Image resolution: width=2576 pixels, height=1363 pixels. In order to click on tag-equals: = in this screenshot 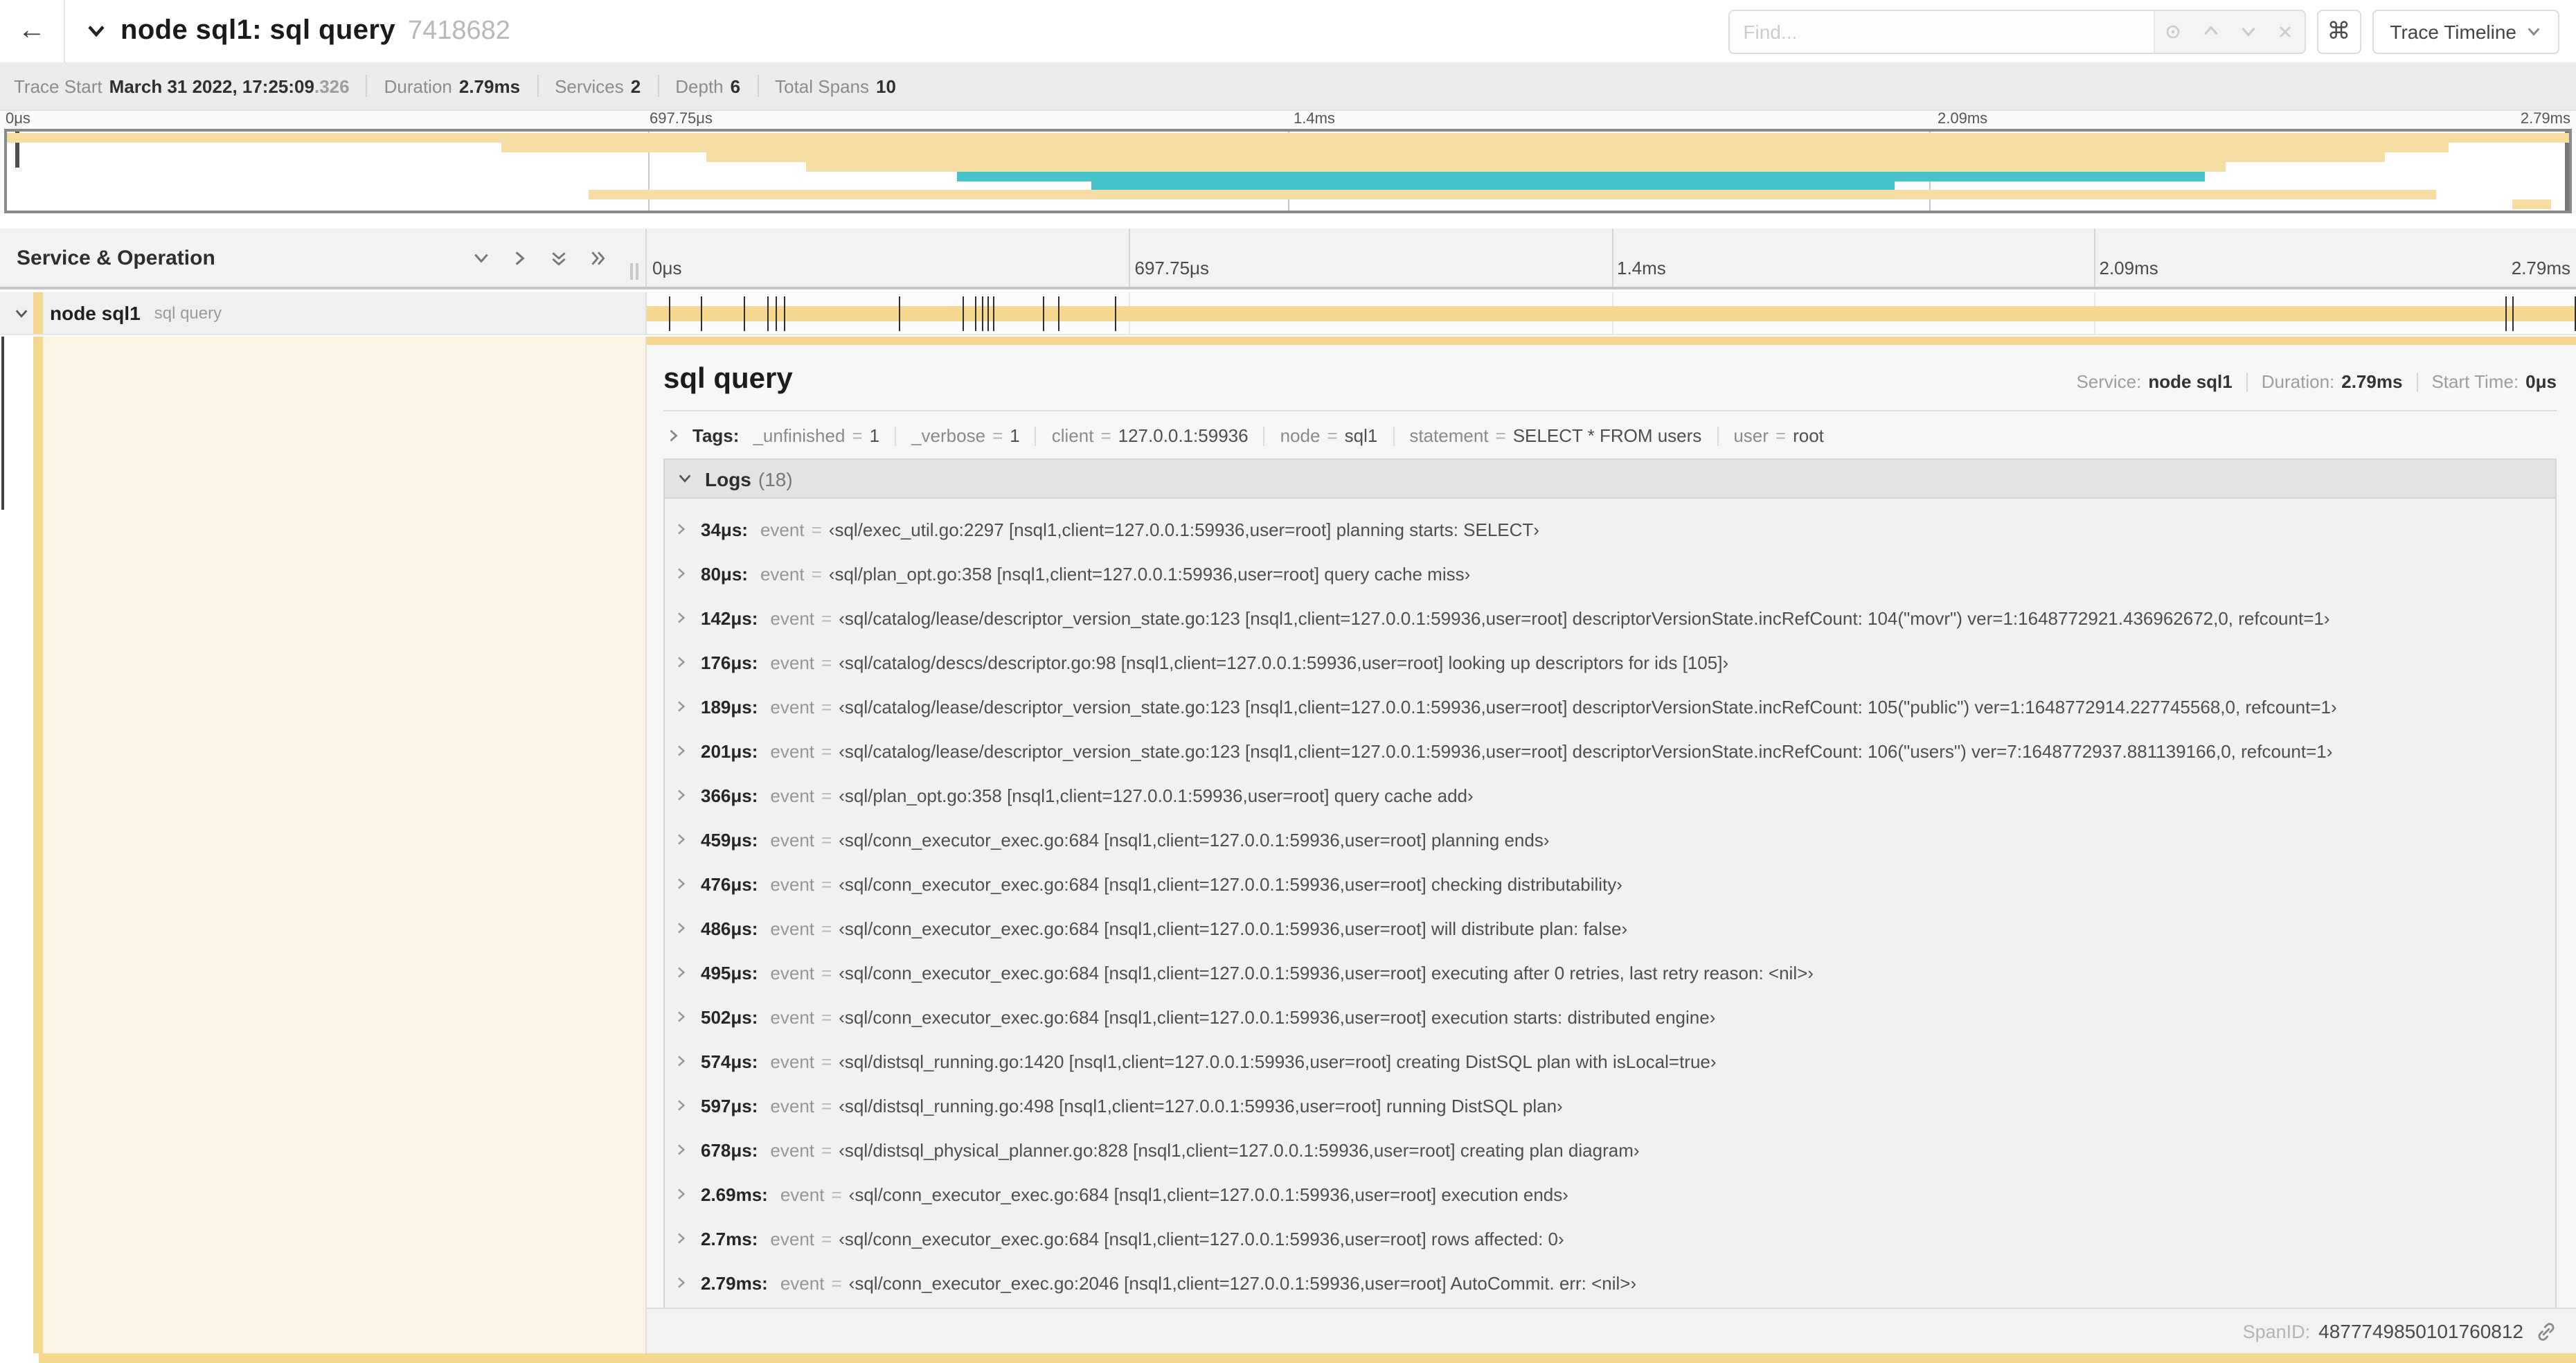, I will do `click(997, 436)`.